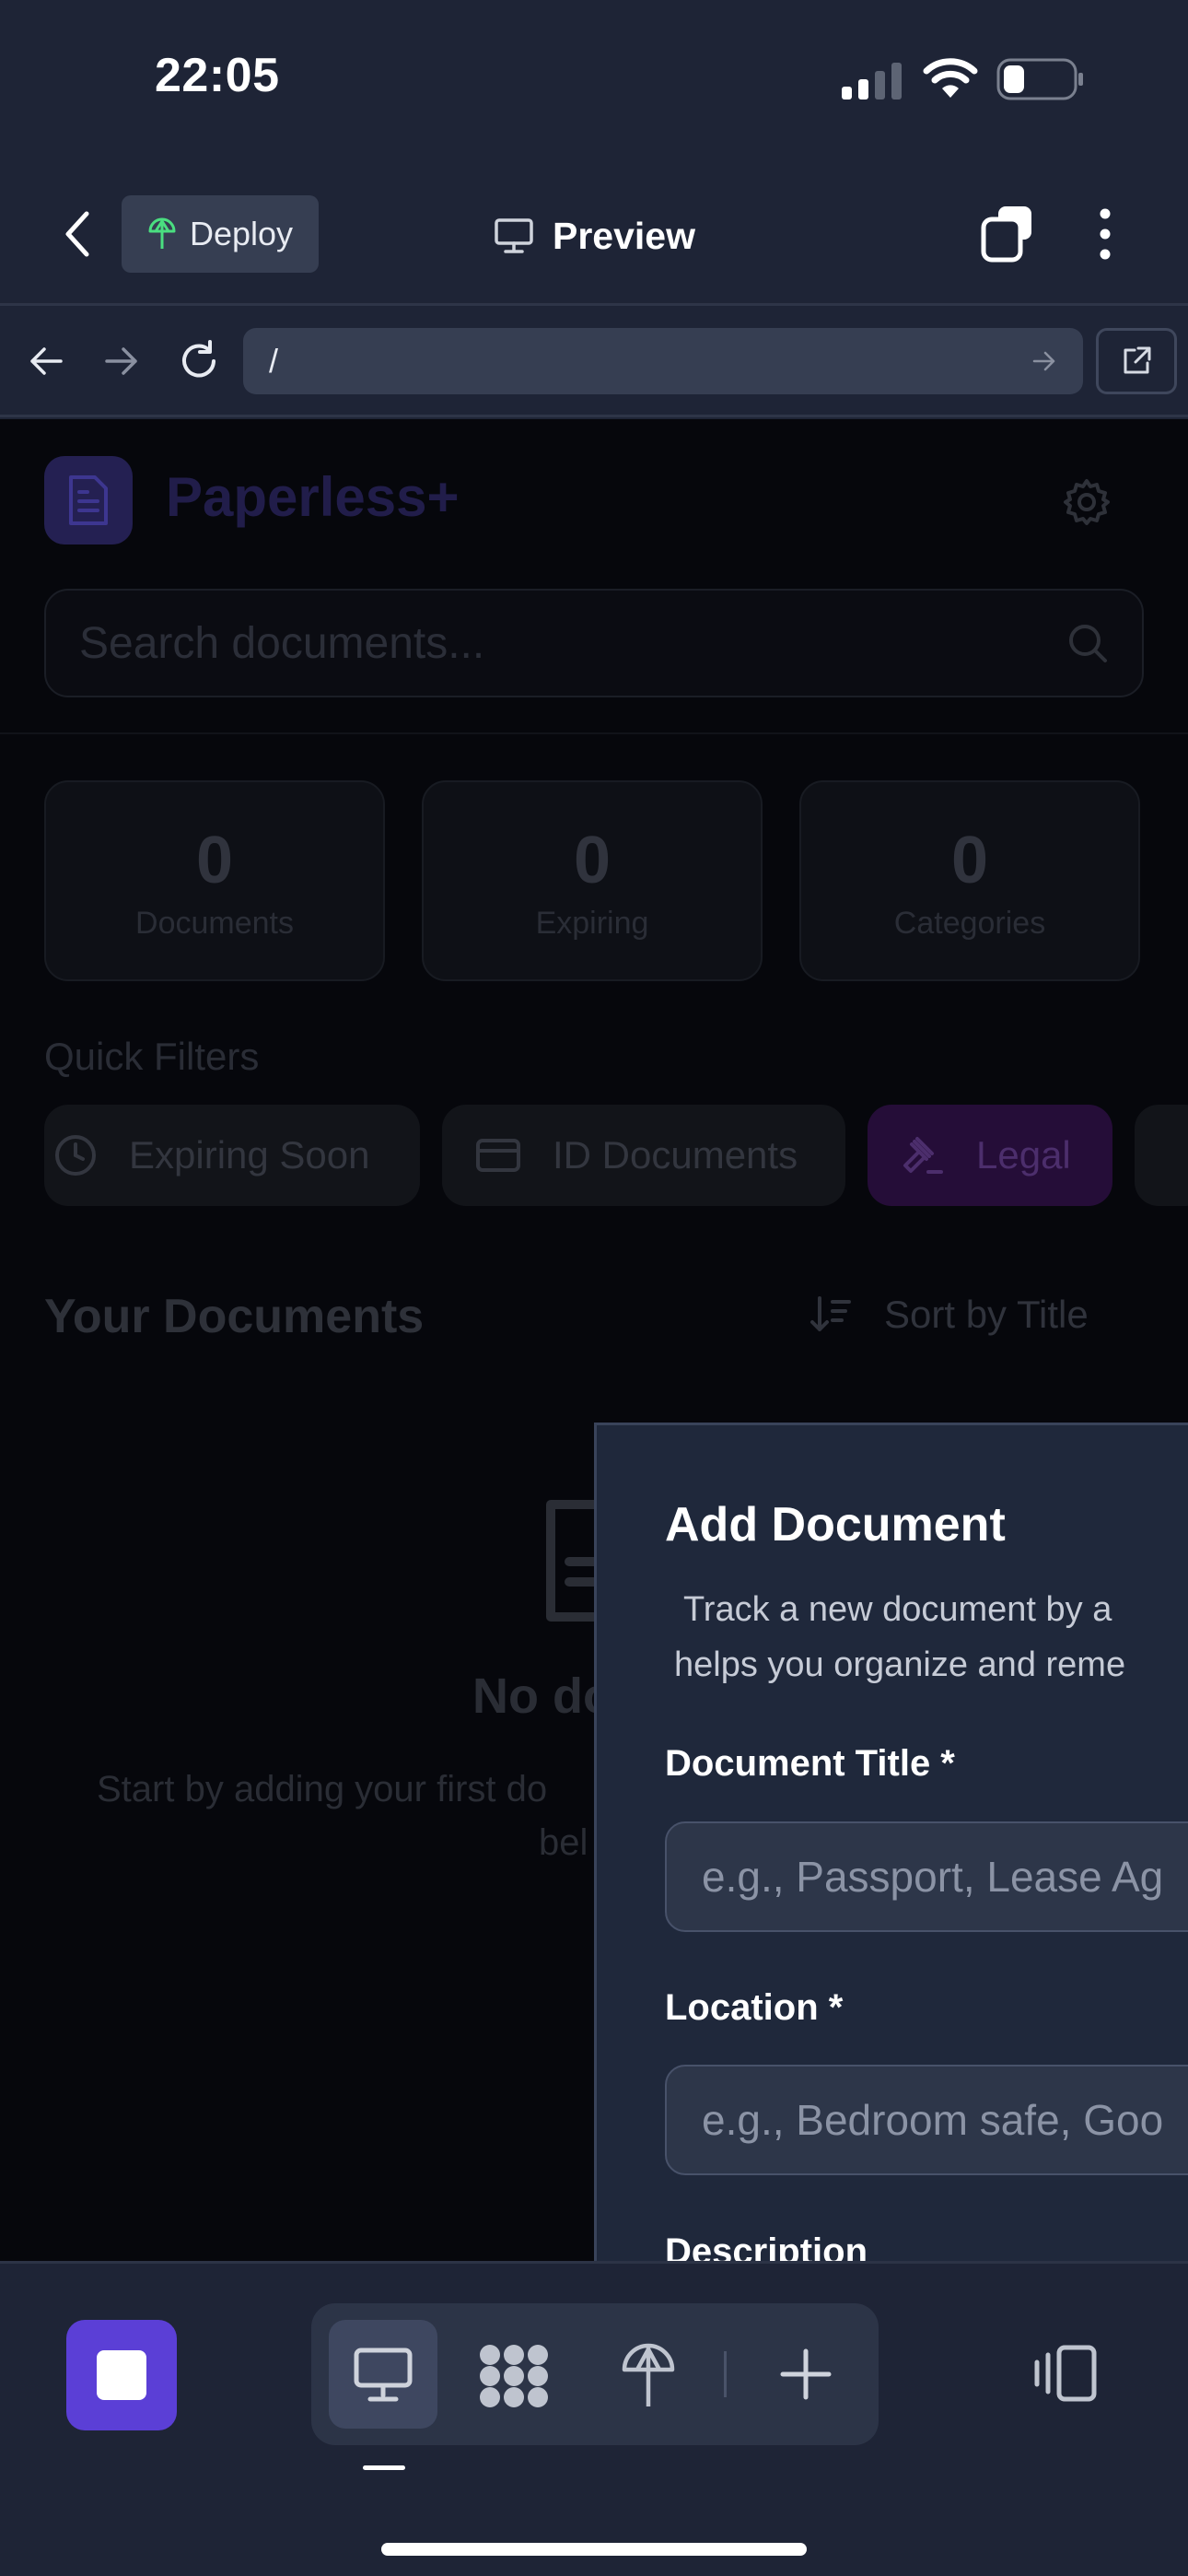  Describe the element at coordinates (77, 234) in the screenshot. I see `back-chevron-icon` at that location.